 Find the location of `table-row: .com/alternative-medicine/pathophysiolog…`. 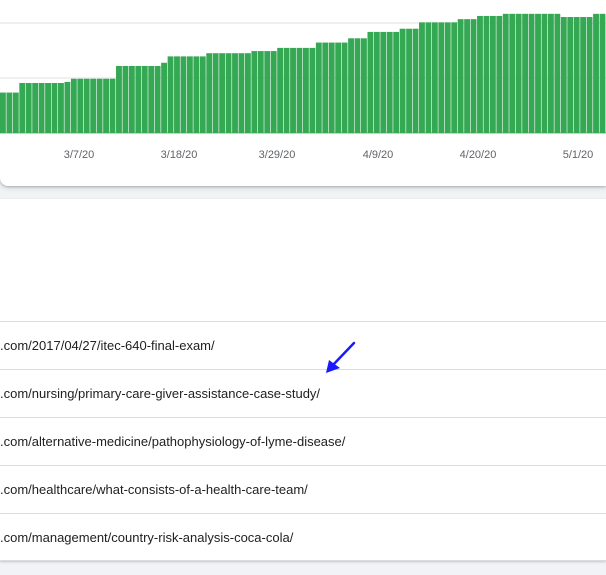

table-row: .com/alternative-medicine/pathophysiolog… is located at coordinates (303, 441).